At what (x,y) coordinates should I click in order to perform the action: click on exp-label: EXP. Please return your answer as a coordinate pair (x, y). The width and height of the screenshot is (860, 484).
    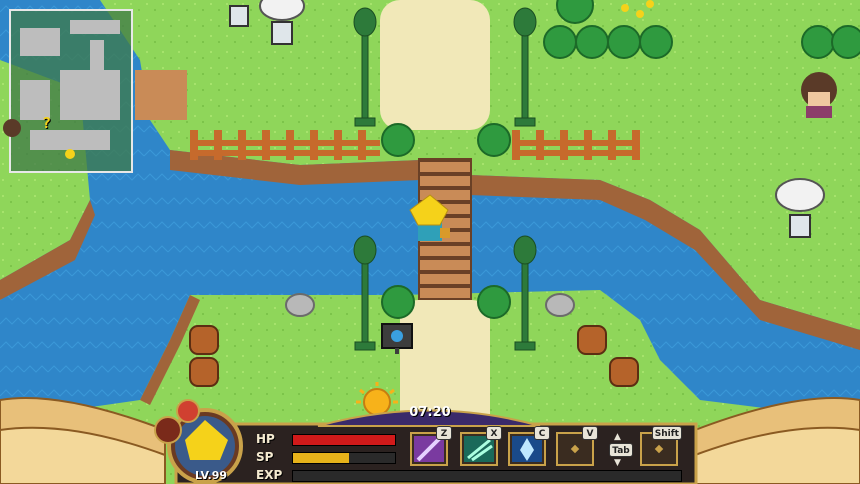
    Looking at the image, I should click on (269, 475).